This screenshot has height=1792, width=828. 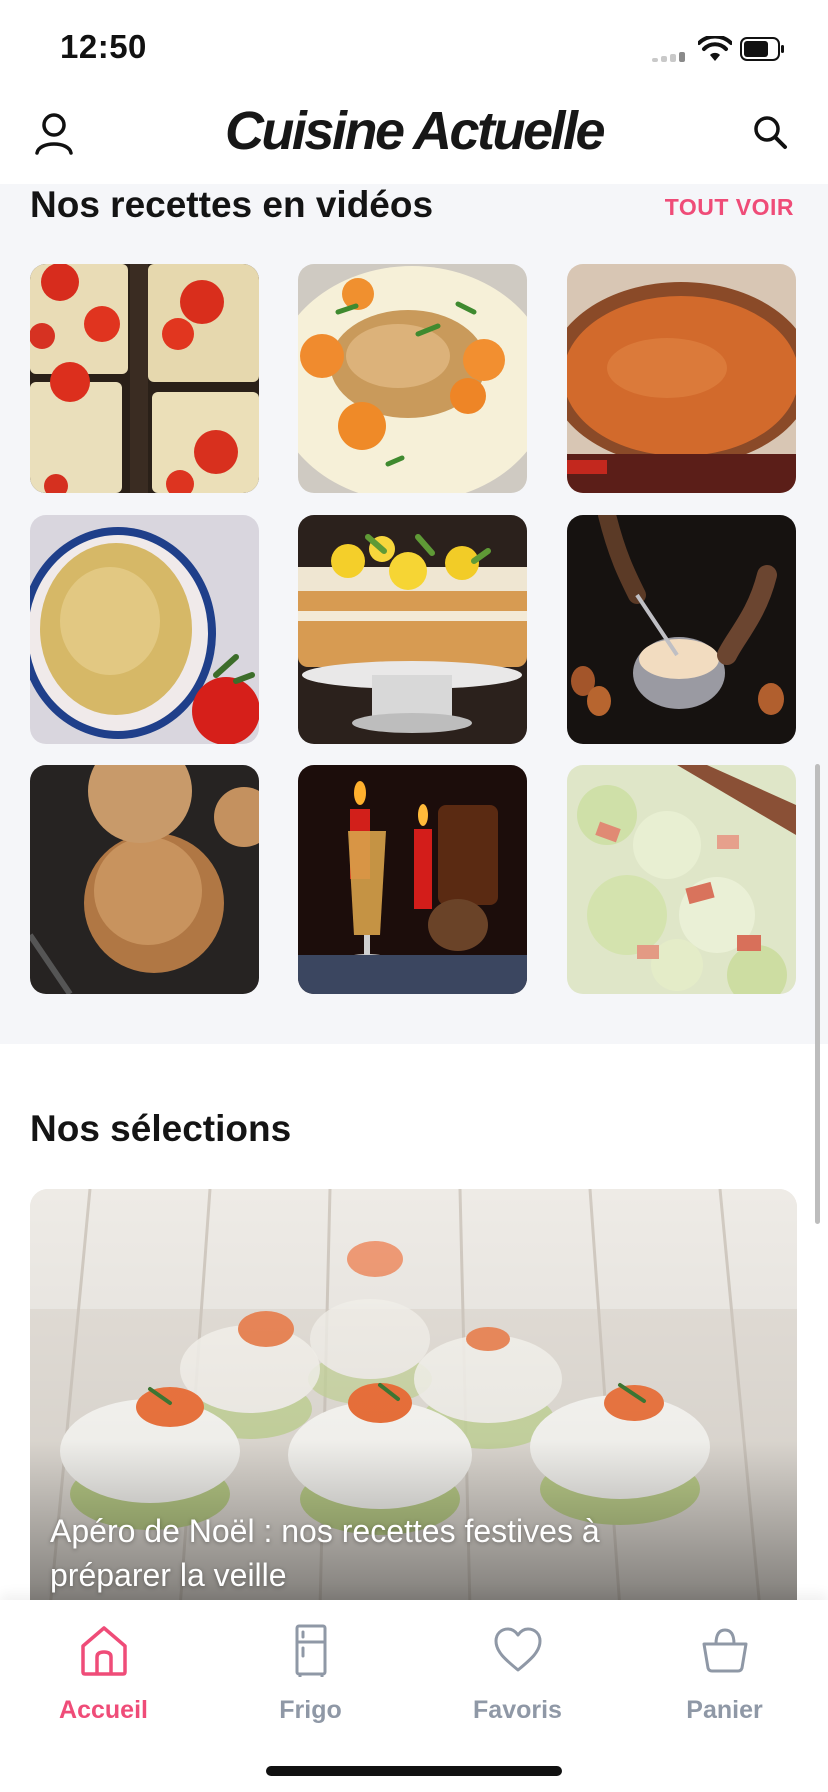 I want to click on see-all-link: TOUT VOIR, so click(x=729, y=207).